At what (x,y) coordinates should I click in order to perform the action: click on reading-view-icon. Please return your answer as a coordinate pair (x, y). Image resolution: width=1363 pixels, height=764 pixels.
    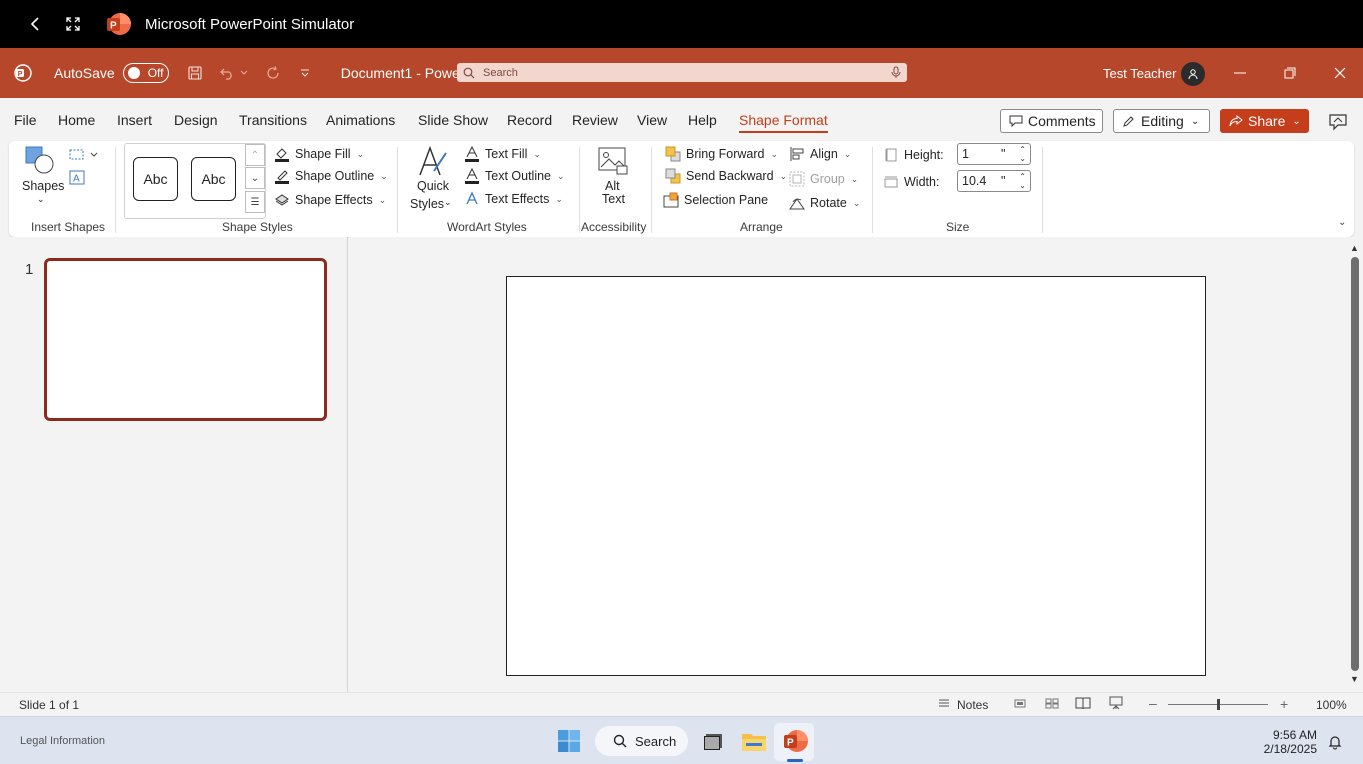
    Looking at the image, I should click on (1083, 704).